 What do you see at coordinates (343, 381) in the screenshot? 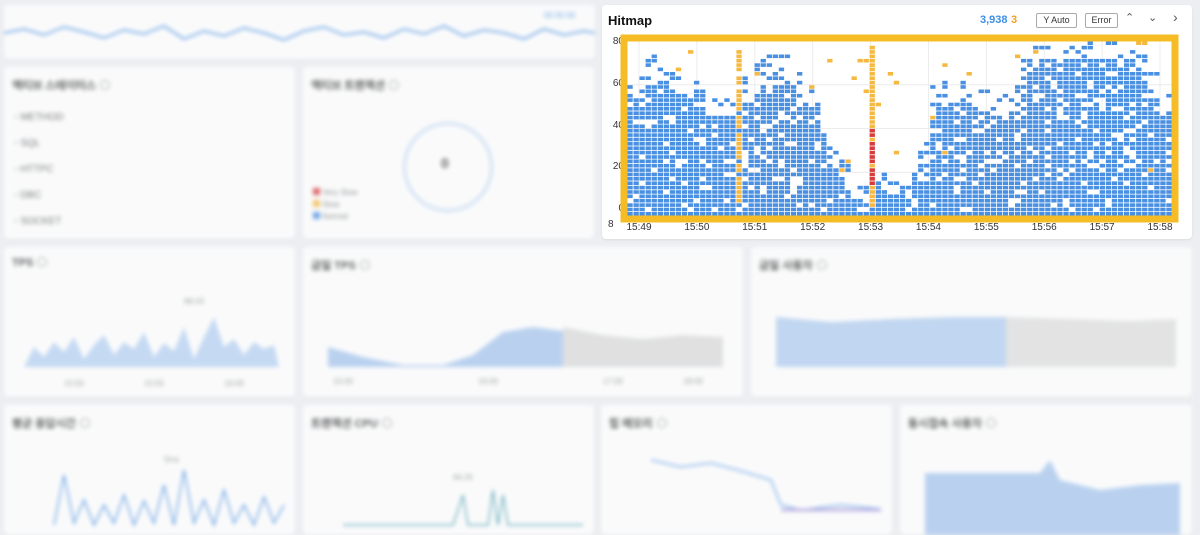
I see `x-tick: 15:00` at bounding box center [343, 381].